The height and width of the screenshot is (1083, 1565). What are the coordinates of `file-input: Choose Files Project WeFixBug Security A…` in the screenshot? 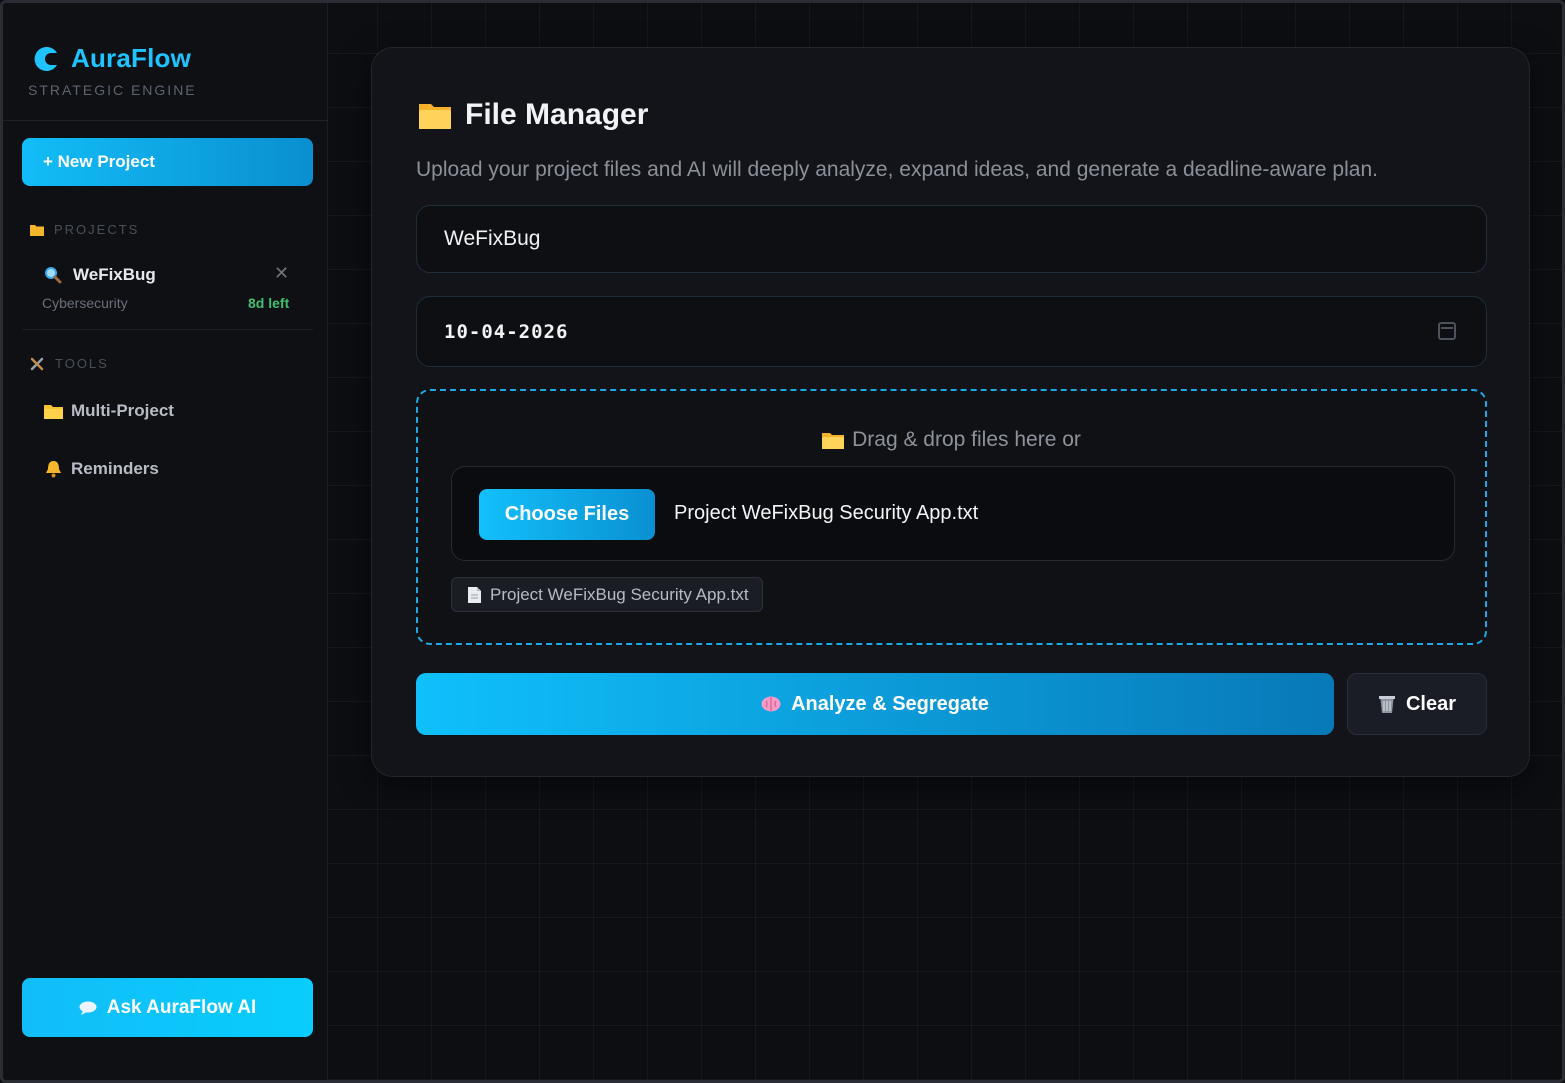 It's located at (953, 513).